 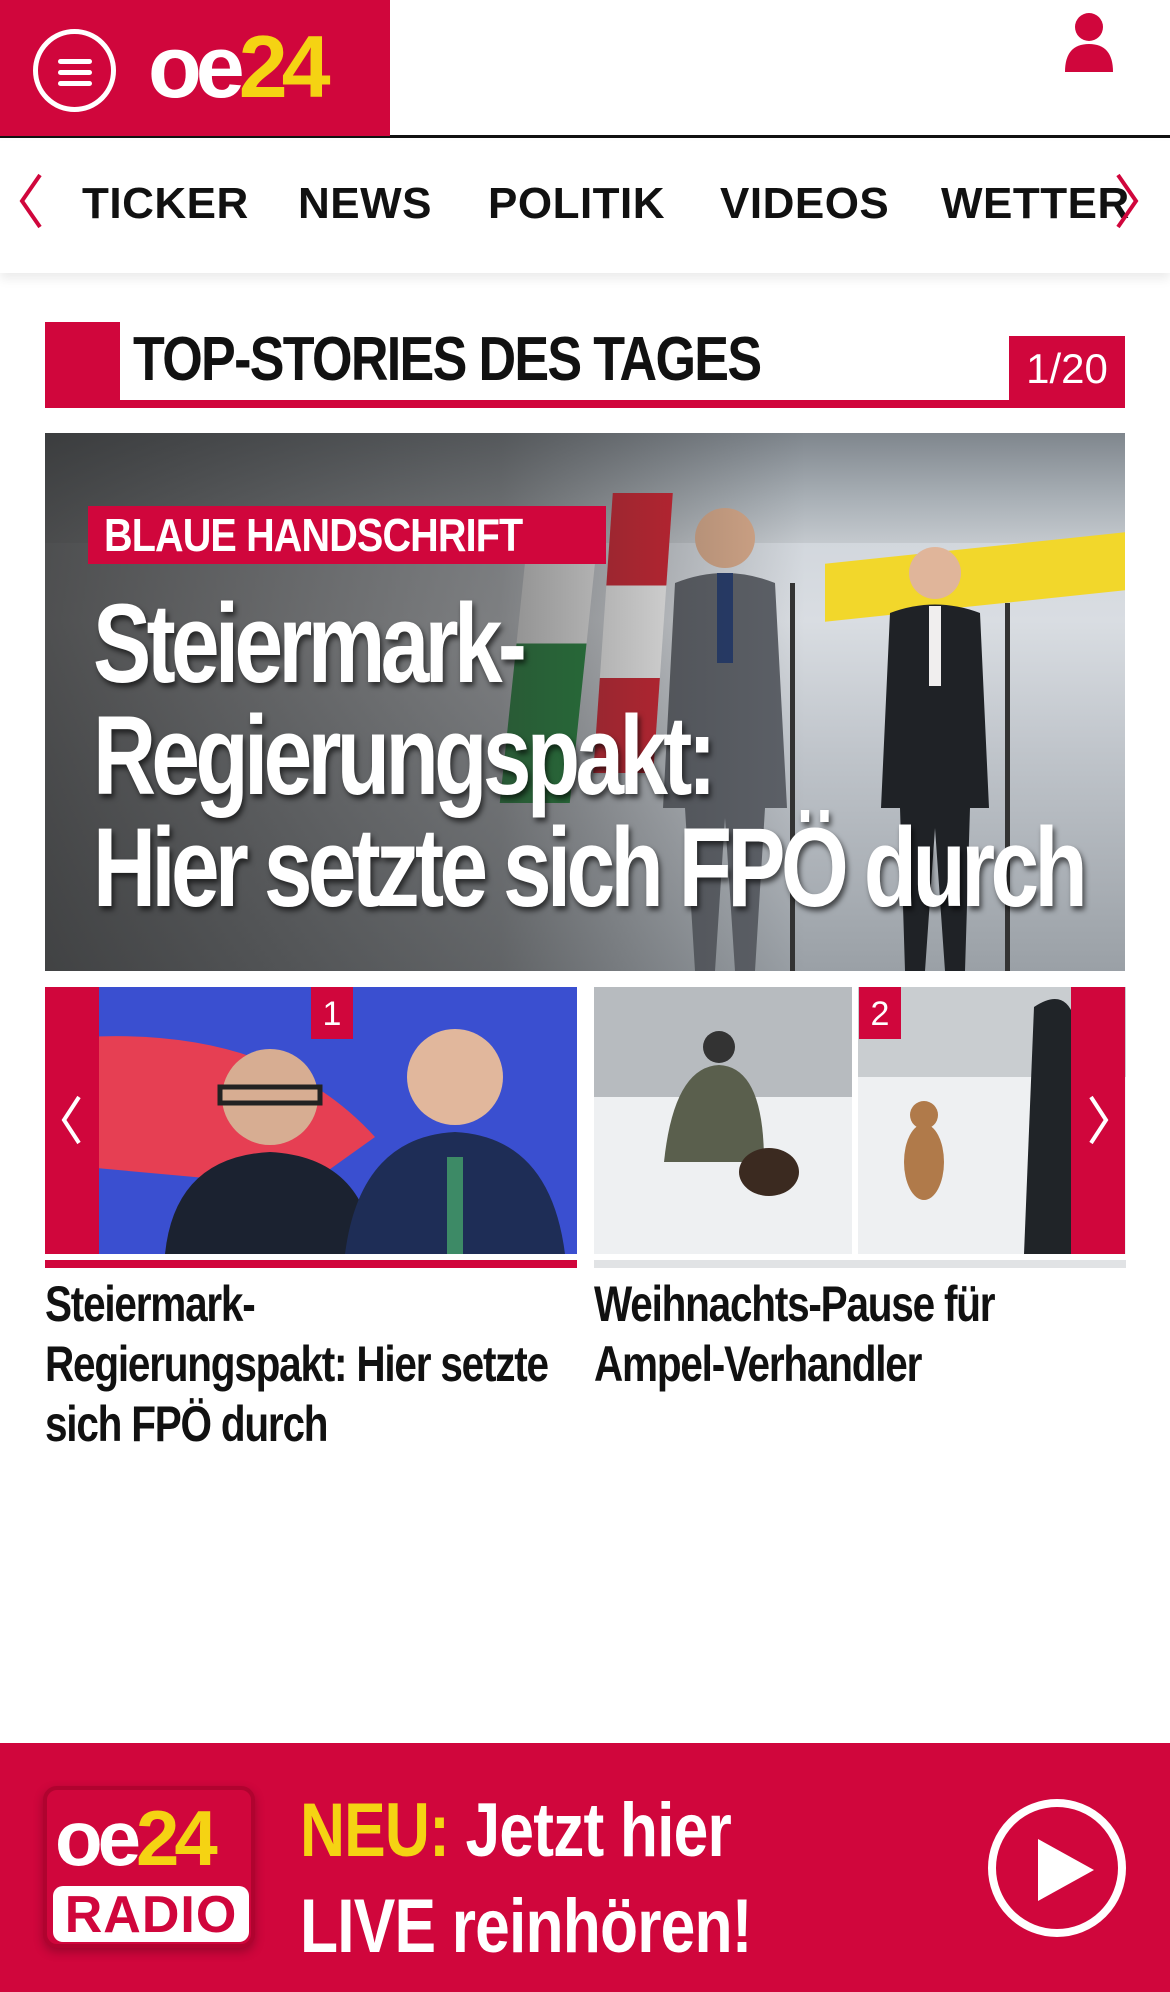 I want to click on nav-item-videos: VIDEOS, so click(x=804, y=204).